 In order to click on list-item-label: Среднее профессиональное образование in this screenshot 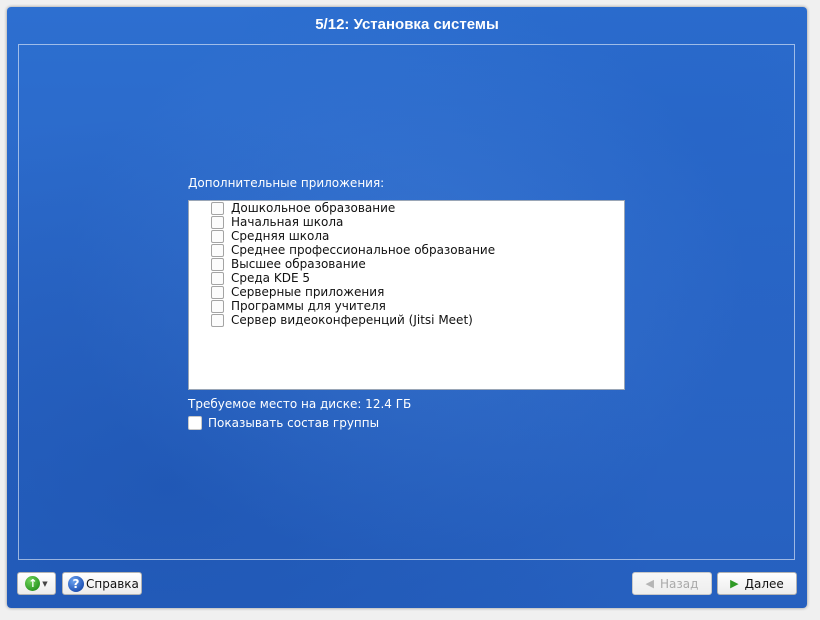, I will do `click(363, 250)`.